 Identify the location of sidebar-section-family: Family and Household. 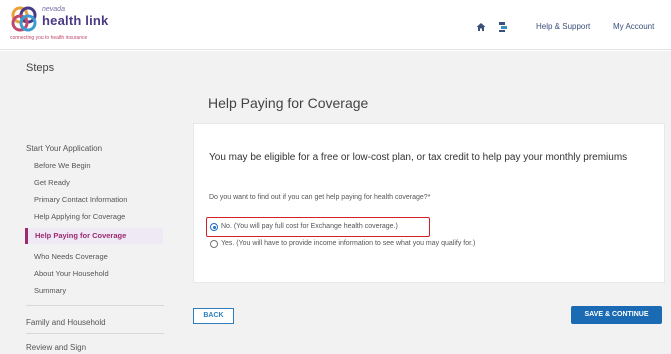
(66, 322).